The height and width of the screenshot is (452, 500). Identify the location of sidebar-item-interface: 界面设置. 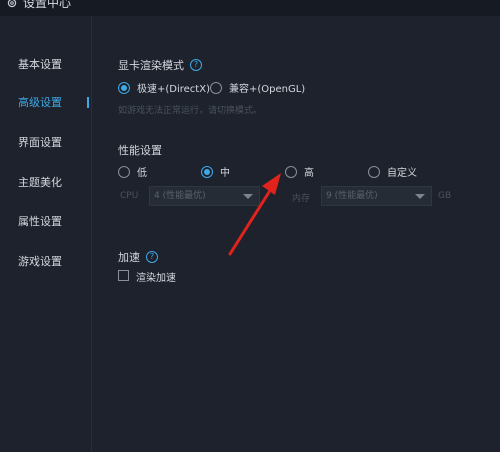
(40, 143).